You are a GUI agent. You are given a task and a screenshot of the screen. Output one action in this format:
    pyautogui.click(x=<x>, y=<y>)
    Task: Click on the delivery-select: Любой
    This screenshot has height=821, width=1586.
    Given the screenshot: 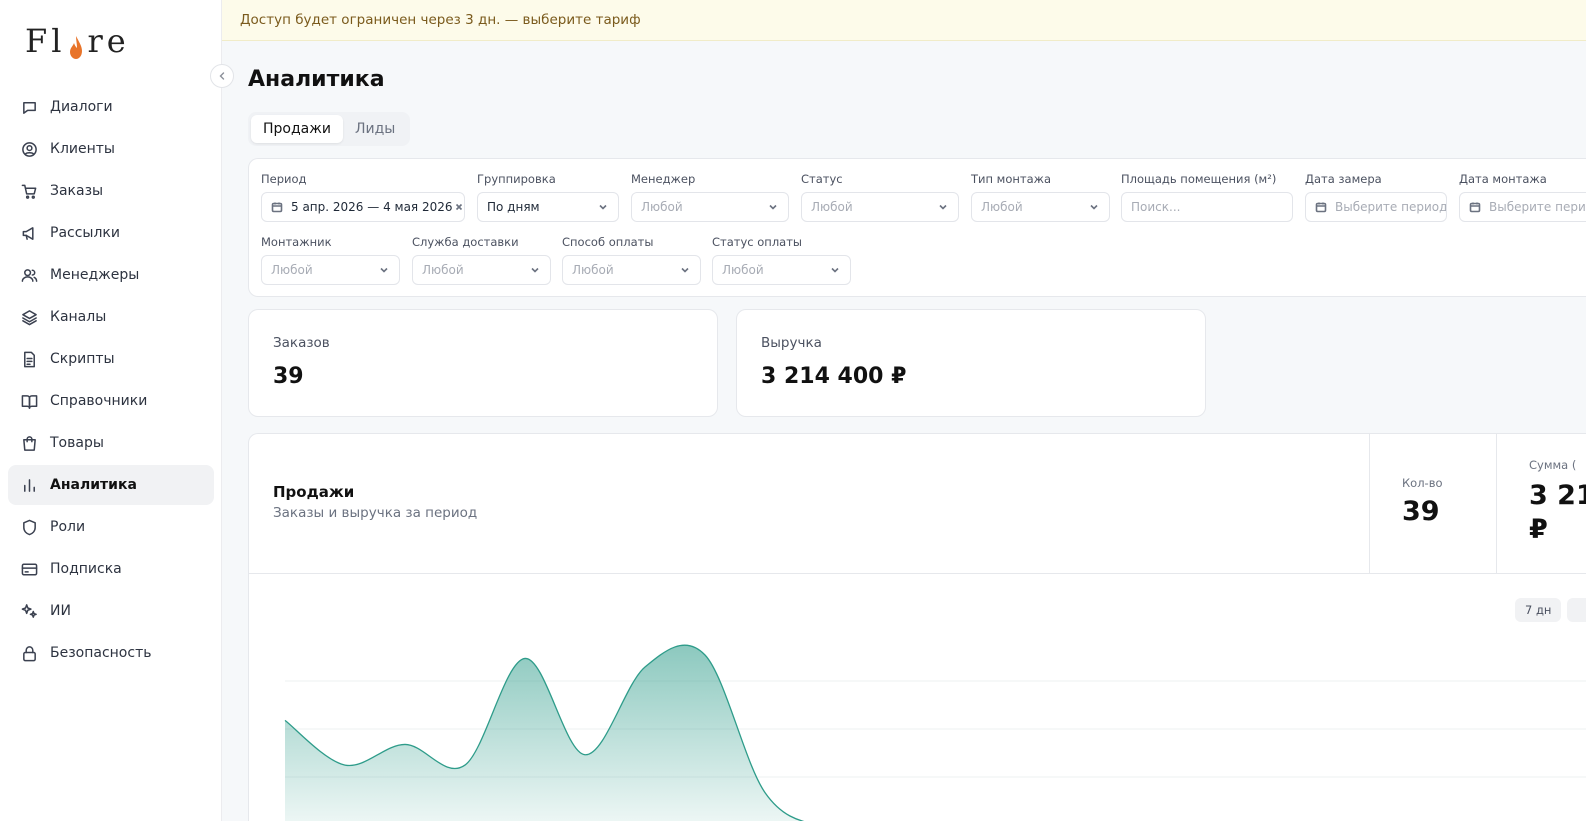 What is the action you would take?
    pyautogui.click(x=481, y=270)
    